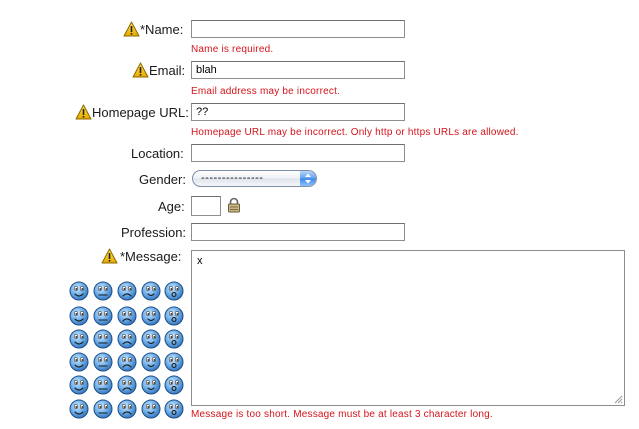  I want to click on age-field, so click(206, 206).